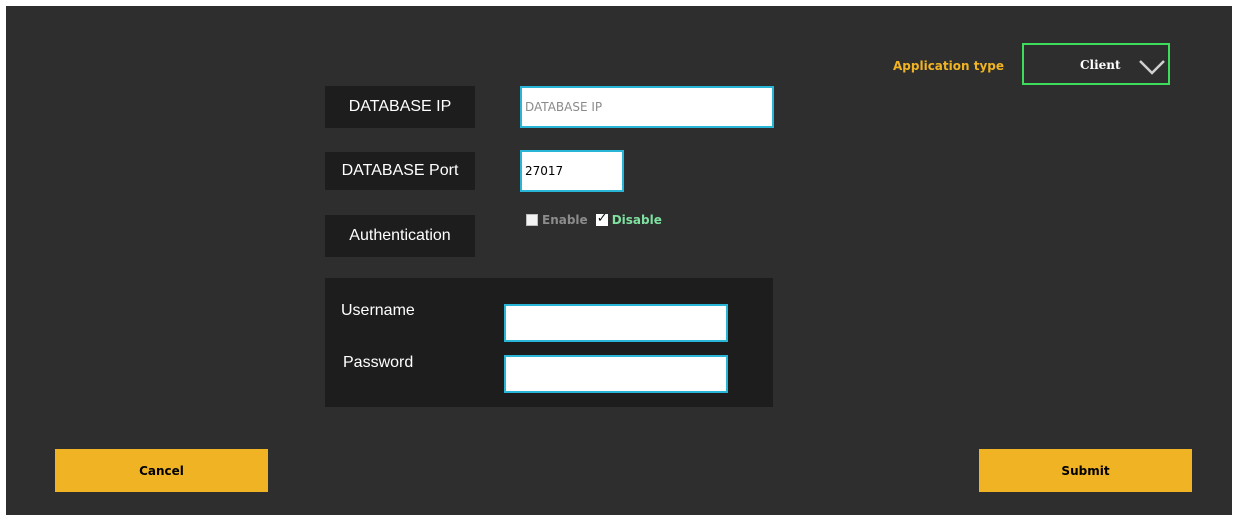  Describe the element at coordinates (161, 470) in the screenshot. I see `cancel-button: Cancel` at that location.